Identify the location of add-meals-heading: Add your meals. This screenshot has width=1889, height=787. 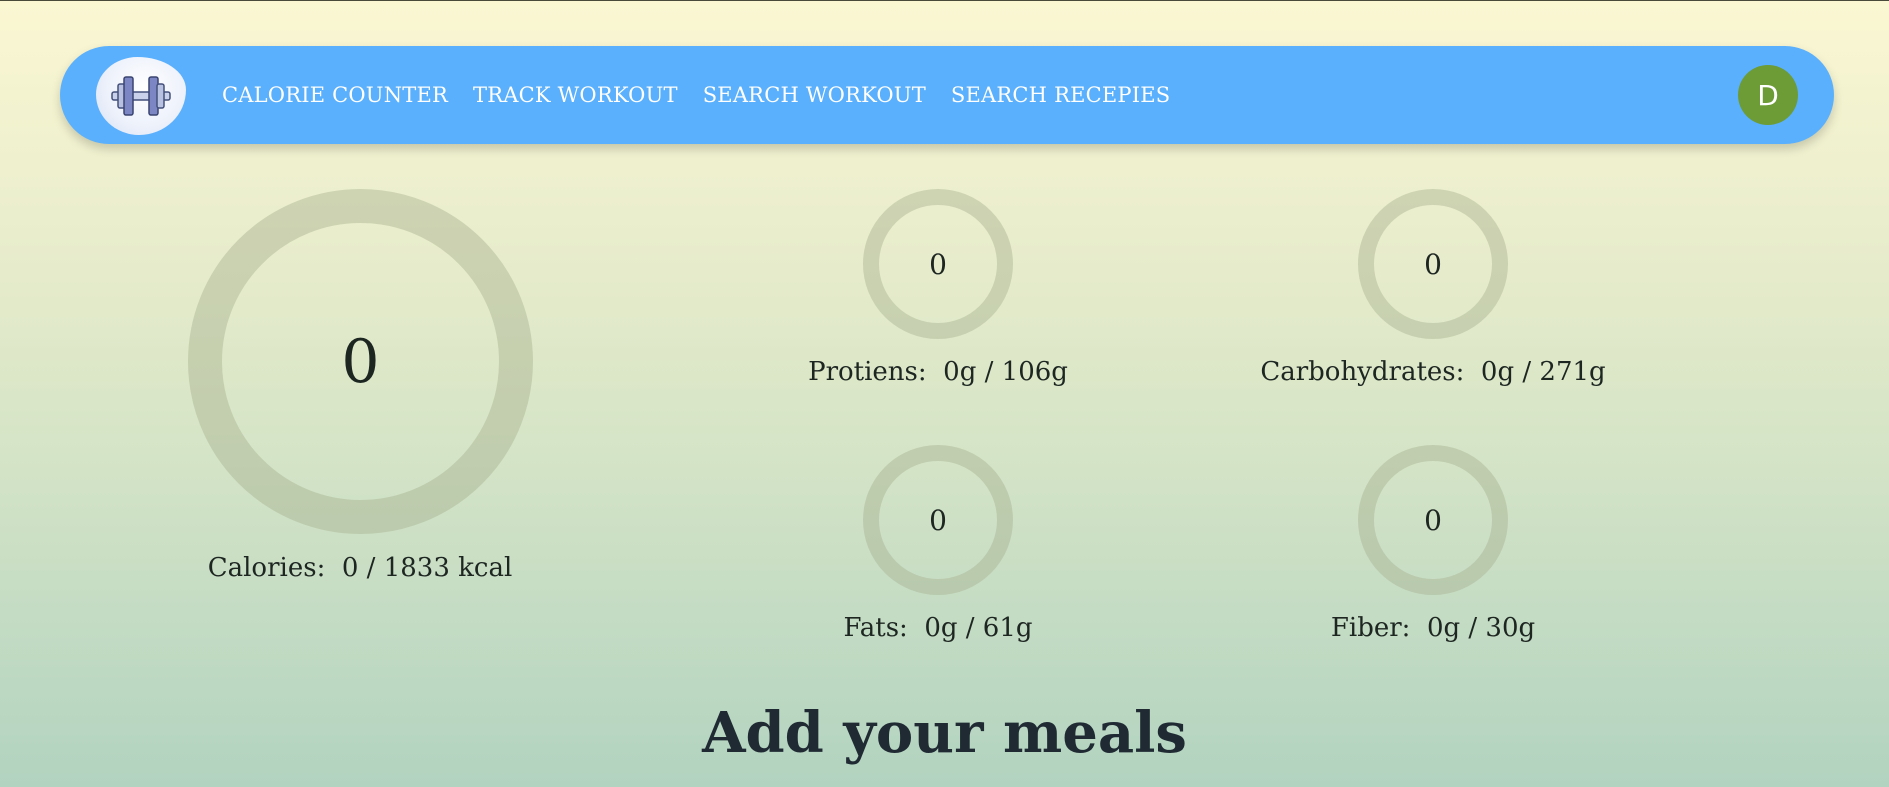
(944, 733).